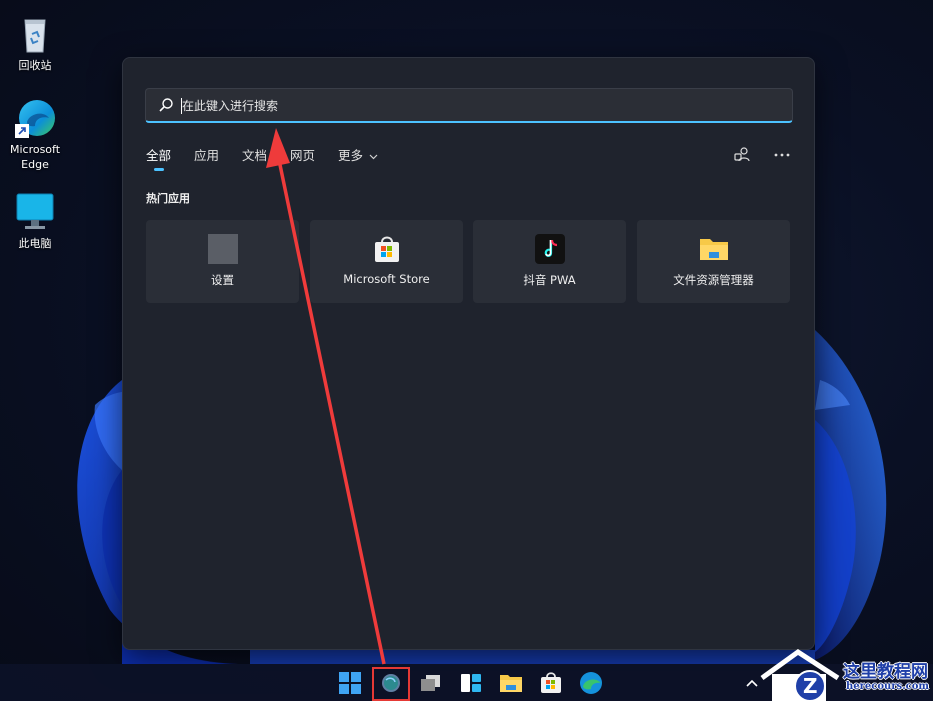 Image resolution: width=933 pixels, height=701 pixels. What do you see at coordinates (477, 106) in the screenshot?
I see `search-input` at bounding box center [477, 106].